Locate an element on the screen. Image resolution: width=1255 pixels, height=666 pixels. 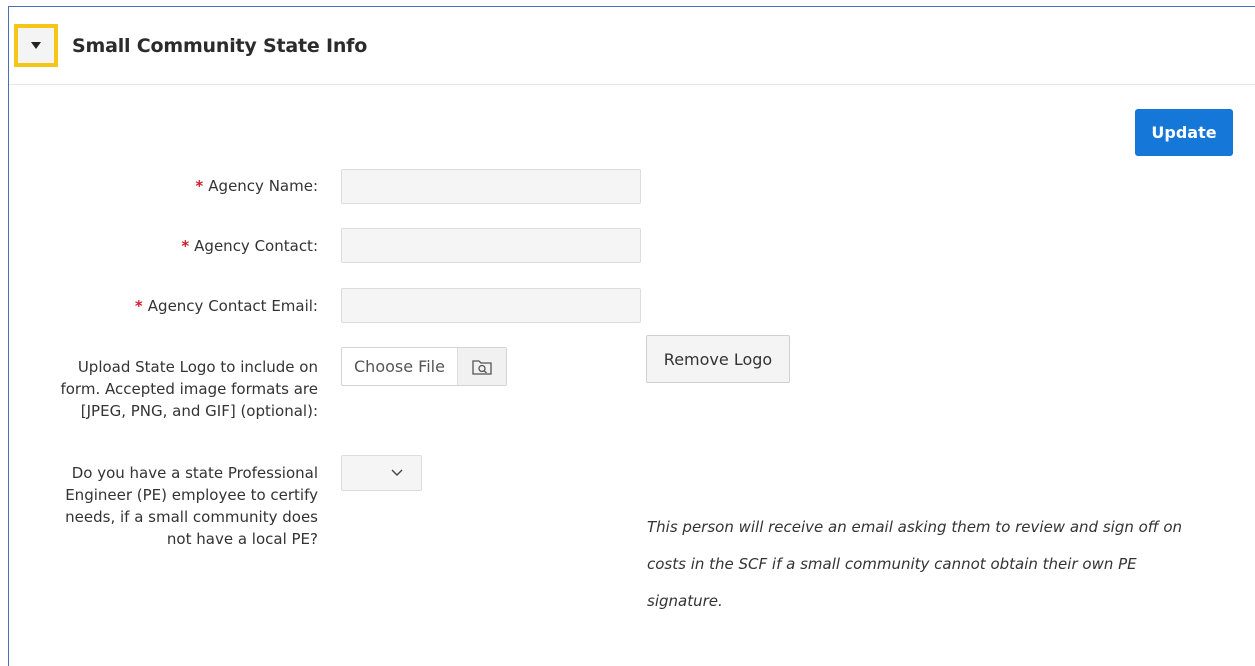
caret-down-icon is located at coordinates (36, 45).